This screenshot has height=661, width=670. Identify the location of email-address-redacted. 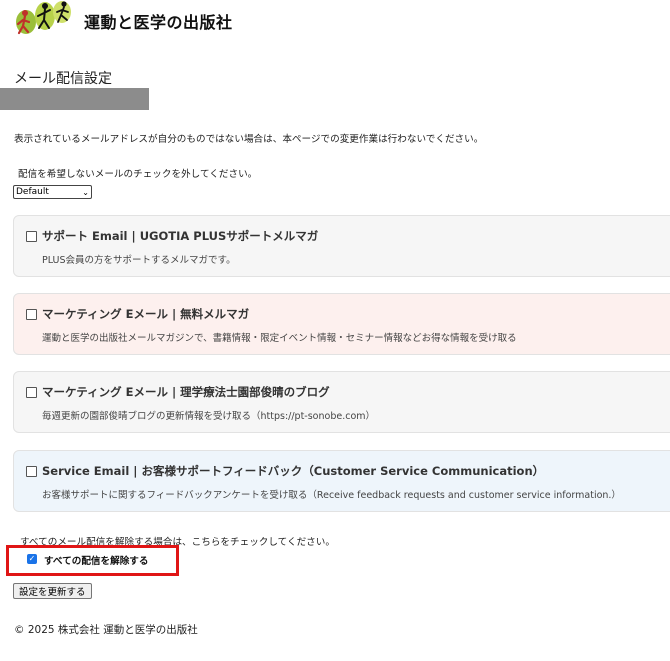
(74, 99).